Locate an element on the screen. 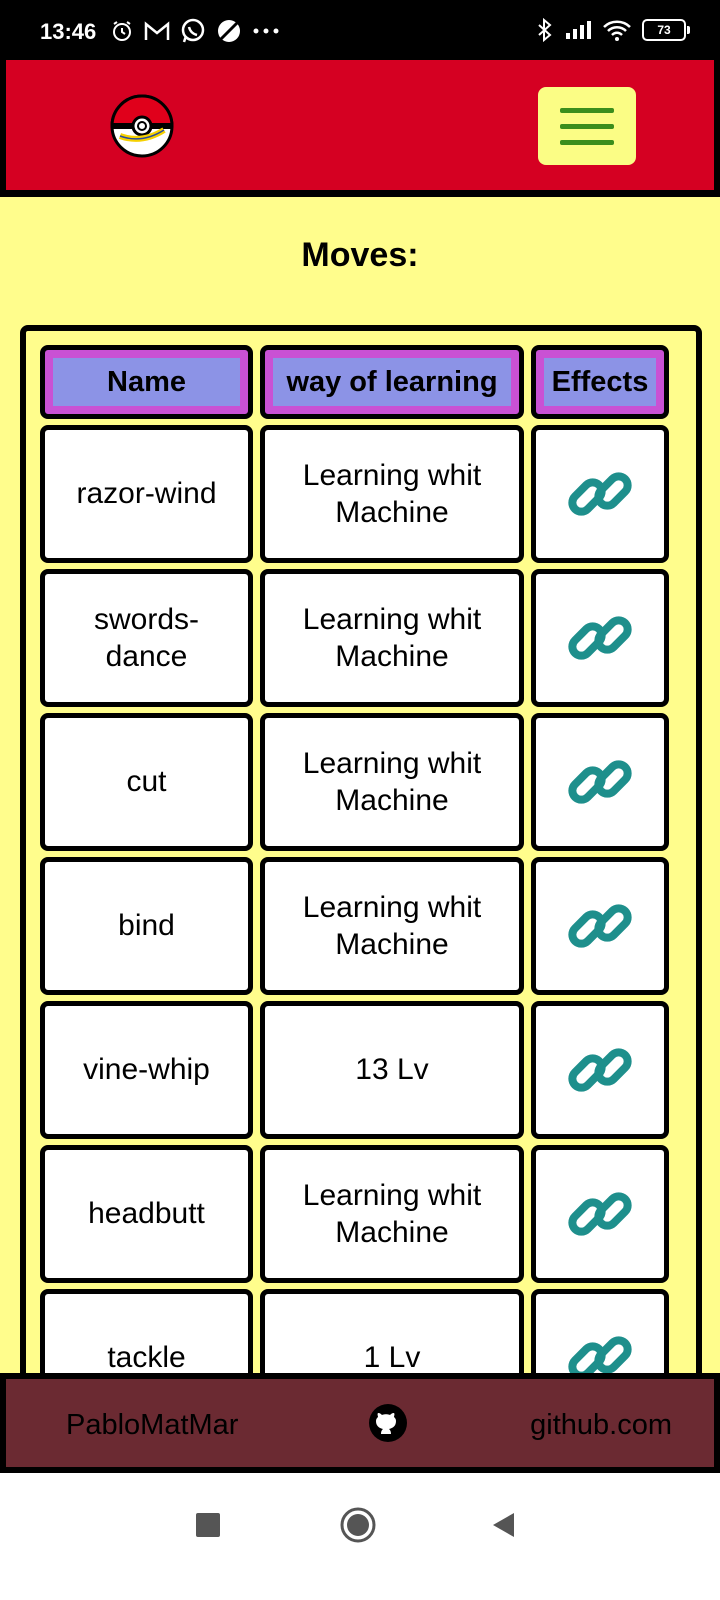 Image resolution: width=720 pixels, height=1600 pixels. table-row: bind Learning whit Machine is located at coordinates (354, 926).